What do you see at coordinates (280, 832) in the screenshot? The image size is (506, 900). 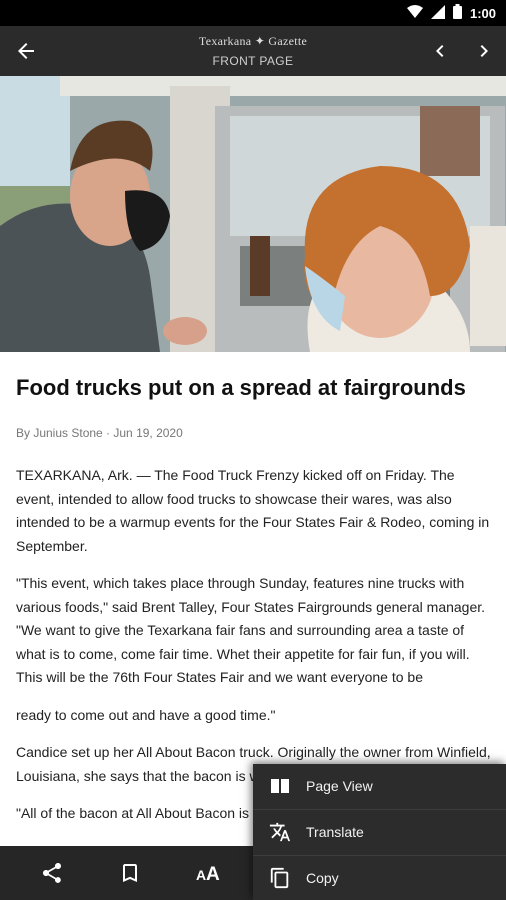 I see `translate-icon` at bounding box center [280, 832].